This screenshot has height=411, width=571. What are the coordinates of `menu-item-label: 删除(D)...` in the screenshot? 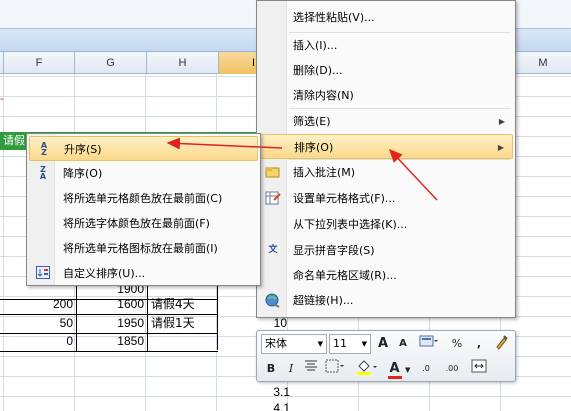 It's located at (318, 70).